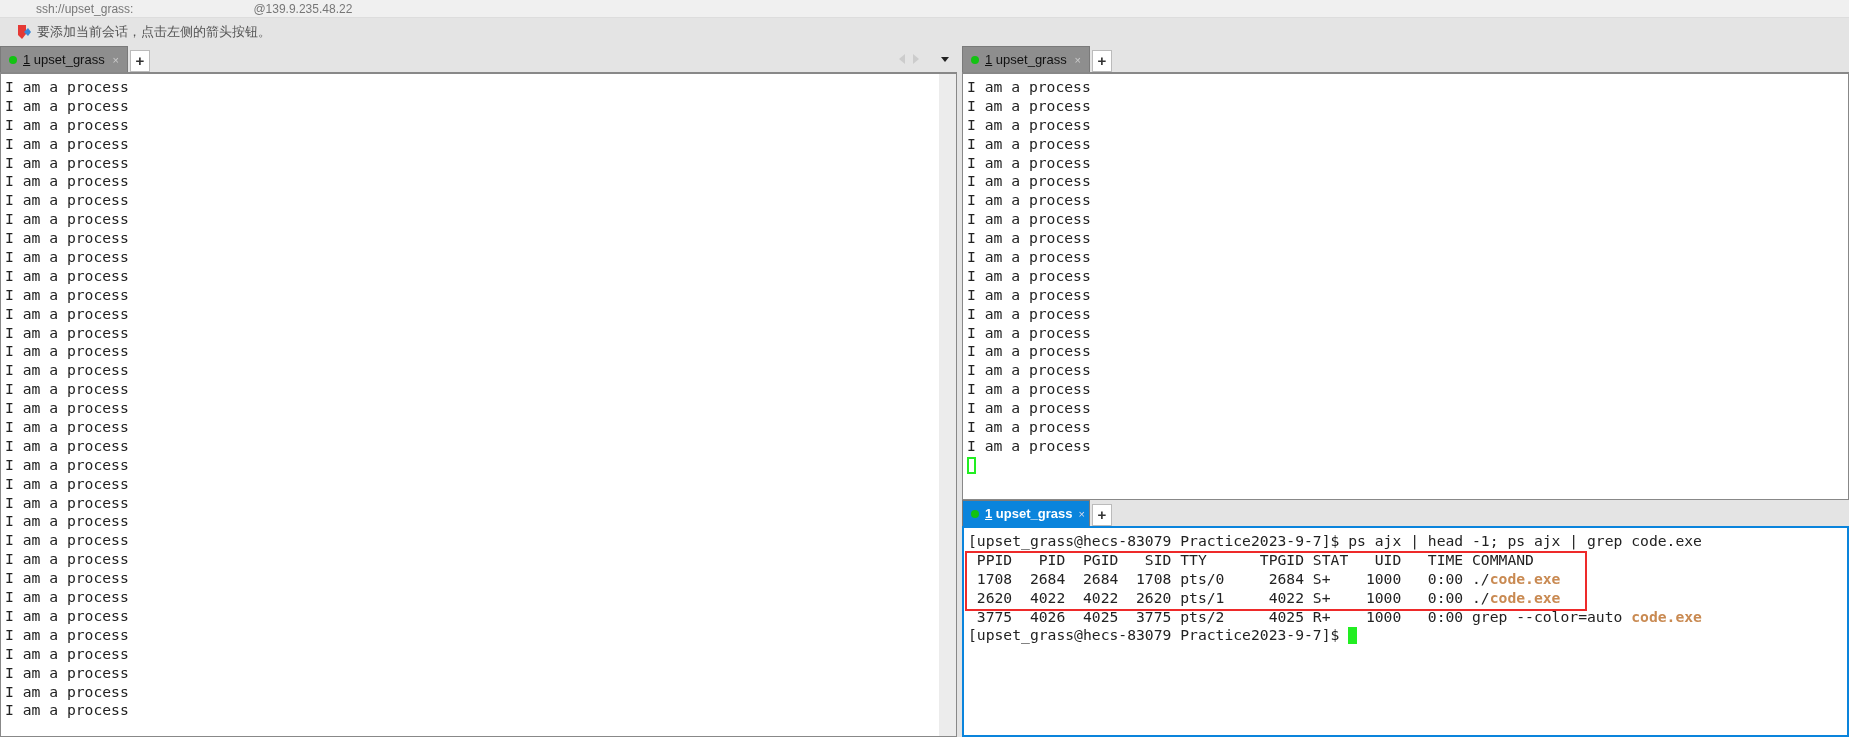 The image size is (1849, 737). What do you see at coordinates (85, 8) in the screenshot?
I see `session-host: ssh://upset_grass:` at bounding box center [85, 8].